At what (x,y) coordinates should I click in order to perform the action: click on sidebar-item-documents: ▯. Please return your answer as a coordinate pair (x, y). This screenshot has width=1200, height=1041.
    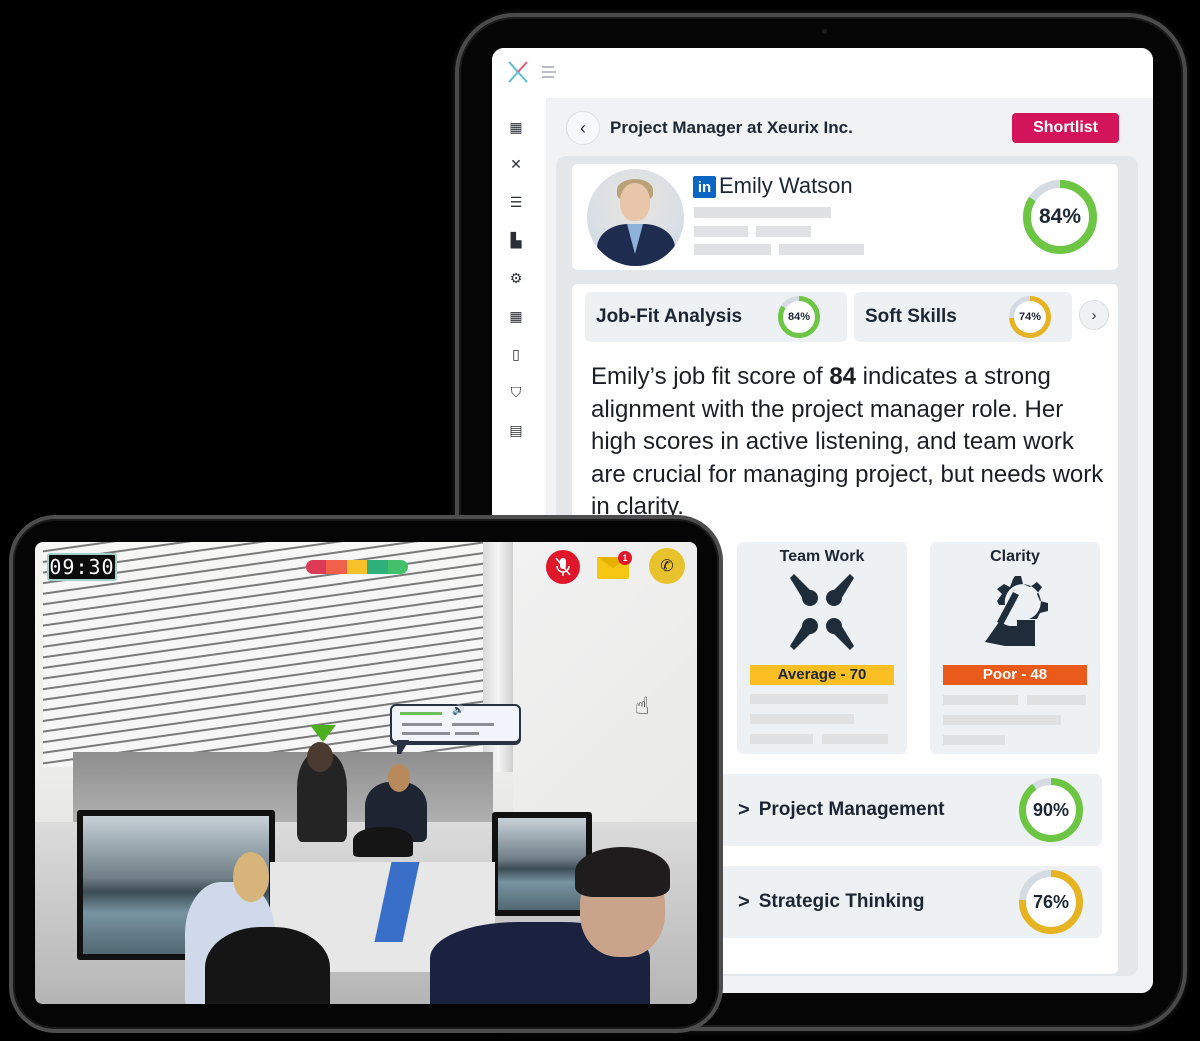
    Looking at the image, I should click on (516, 354).